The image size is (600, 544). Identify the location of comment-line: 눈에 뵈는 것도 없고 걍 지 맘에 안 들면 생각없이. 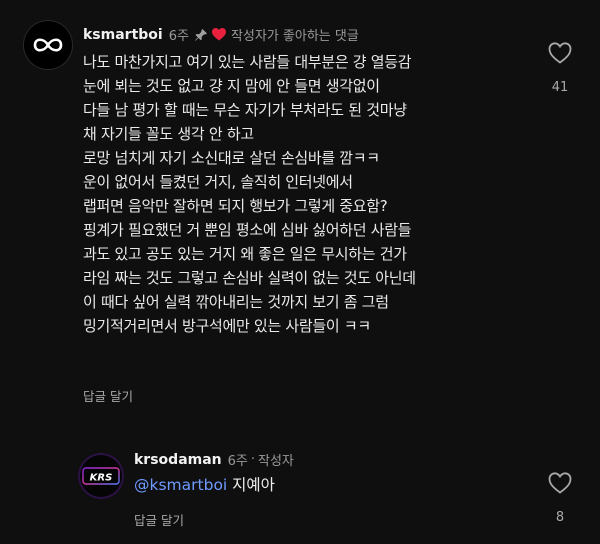
(231, 86).